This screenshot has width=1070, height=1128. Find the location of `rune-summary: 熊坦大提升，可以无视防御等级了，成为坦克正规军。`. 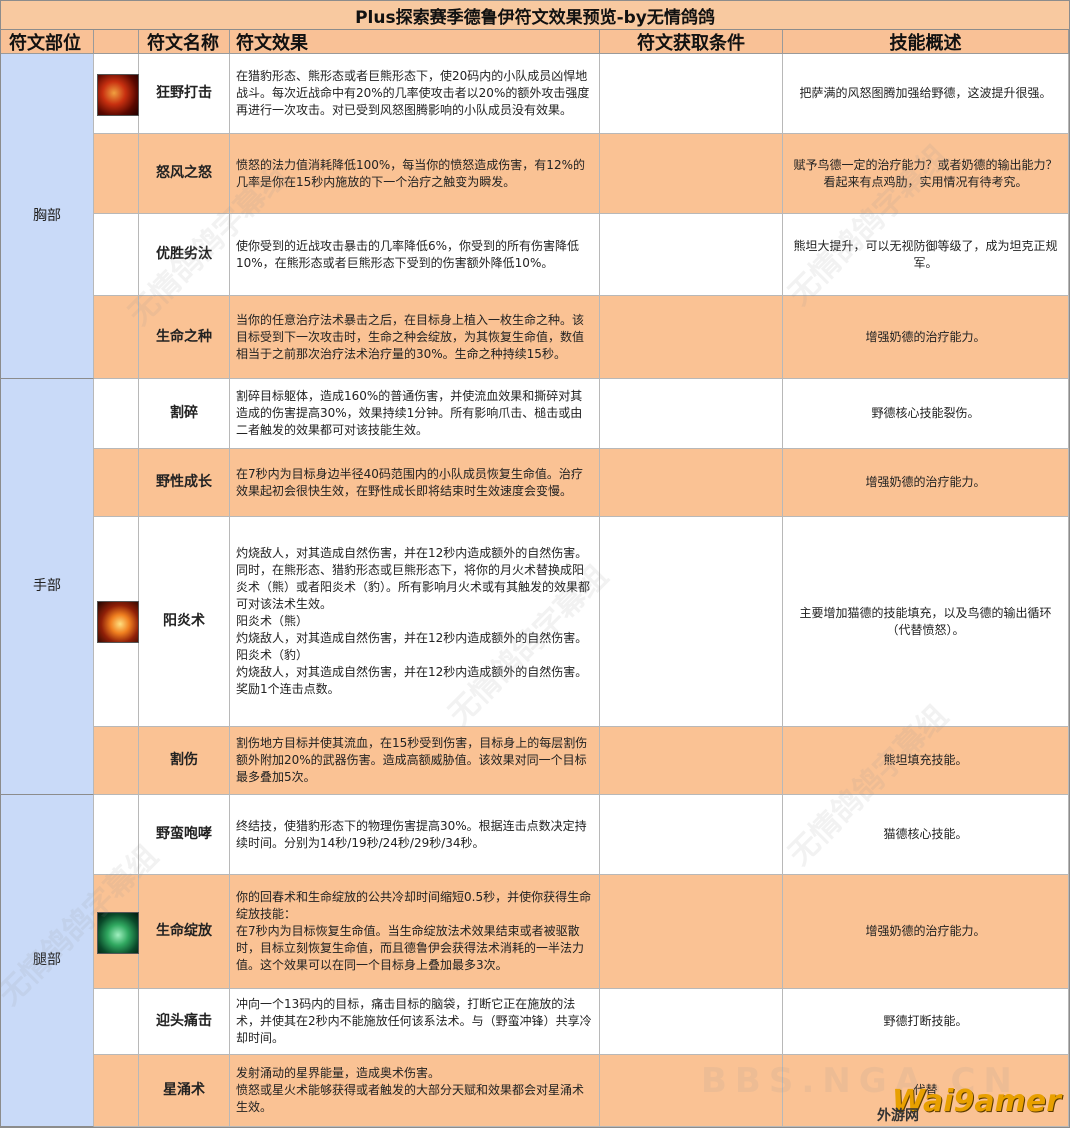

rune-summary: 熊坦大提升，可以无视防御等级了，成为坦克正规军。 is located at coordinates (926, 255).